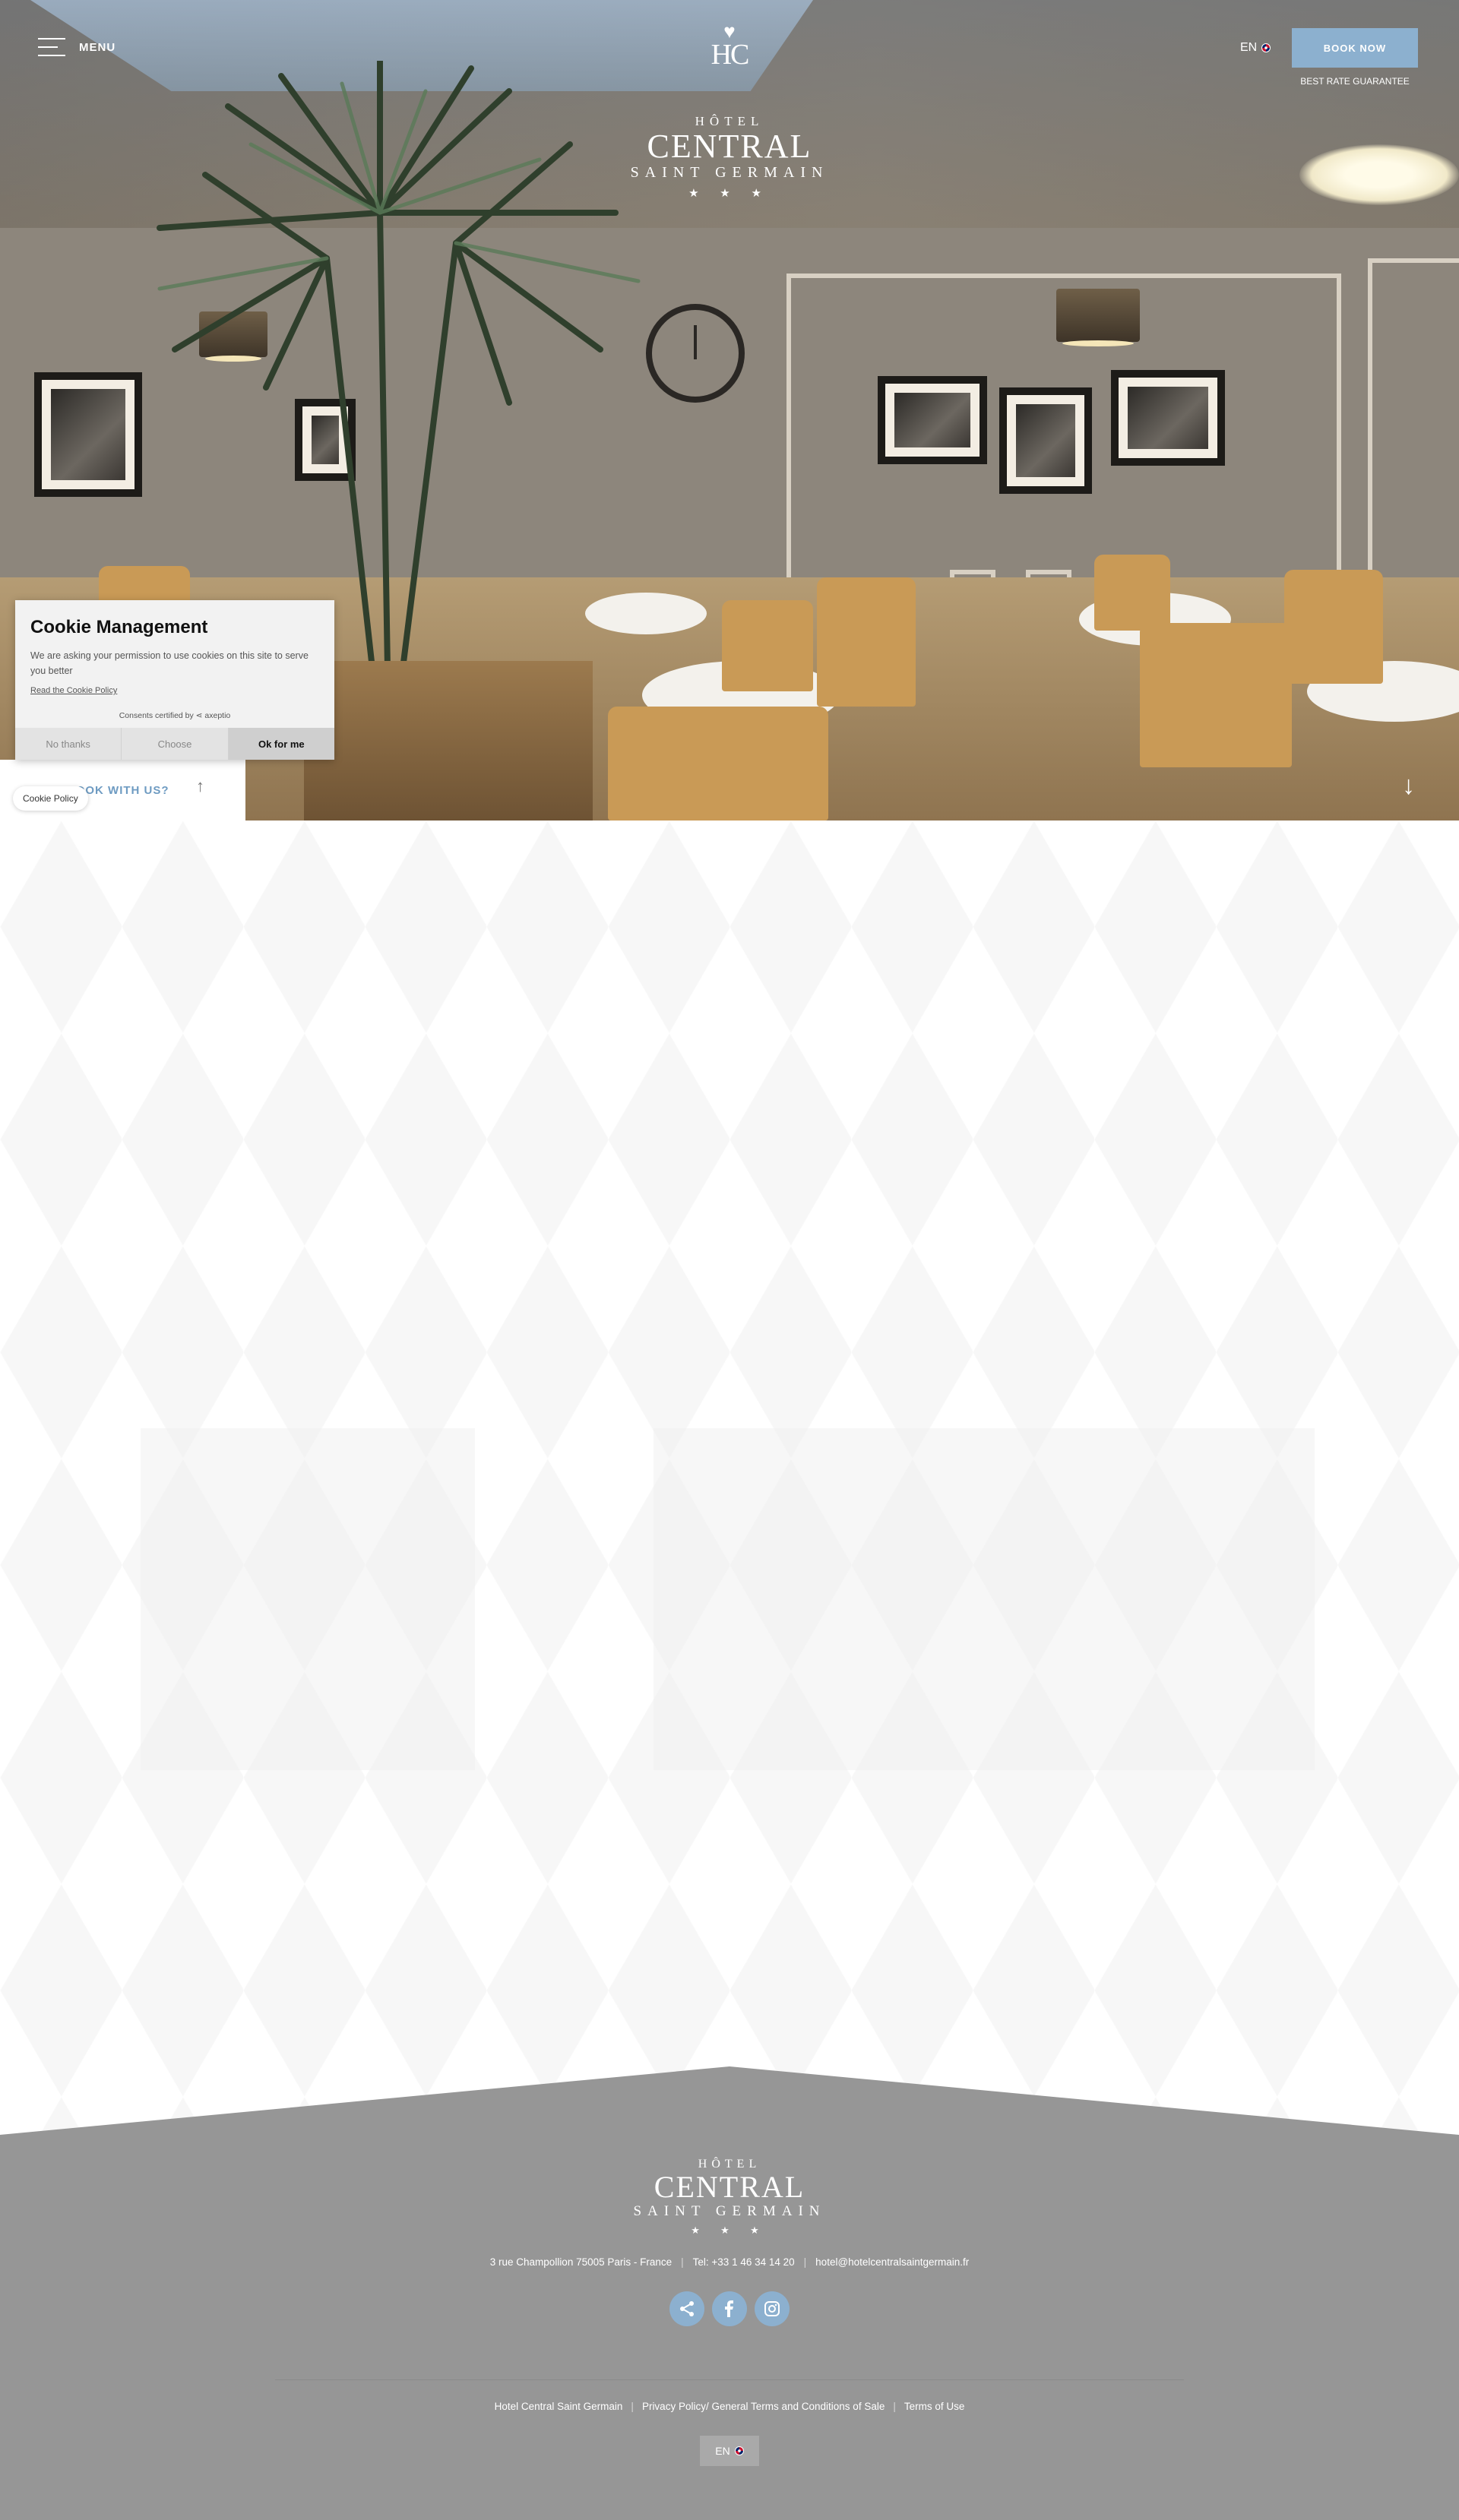  Describe the element at coordinates (772, 2308) in the screenshot. I see `instagram-icon` at that location.